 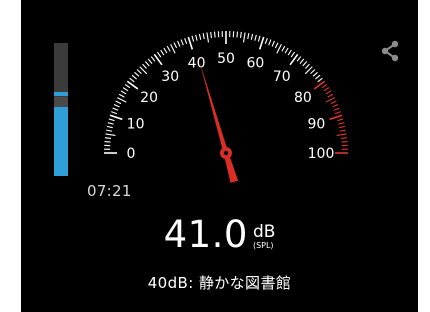 I want to click on decibel-value: 41.0, so click(x=205, y=234).